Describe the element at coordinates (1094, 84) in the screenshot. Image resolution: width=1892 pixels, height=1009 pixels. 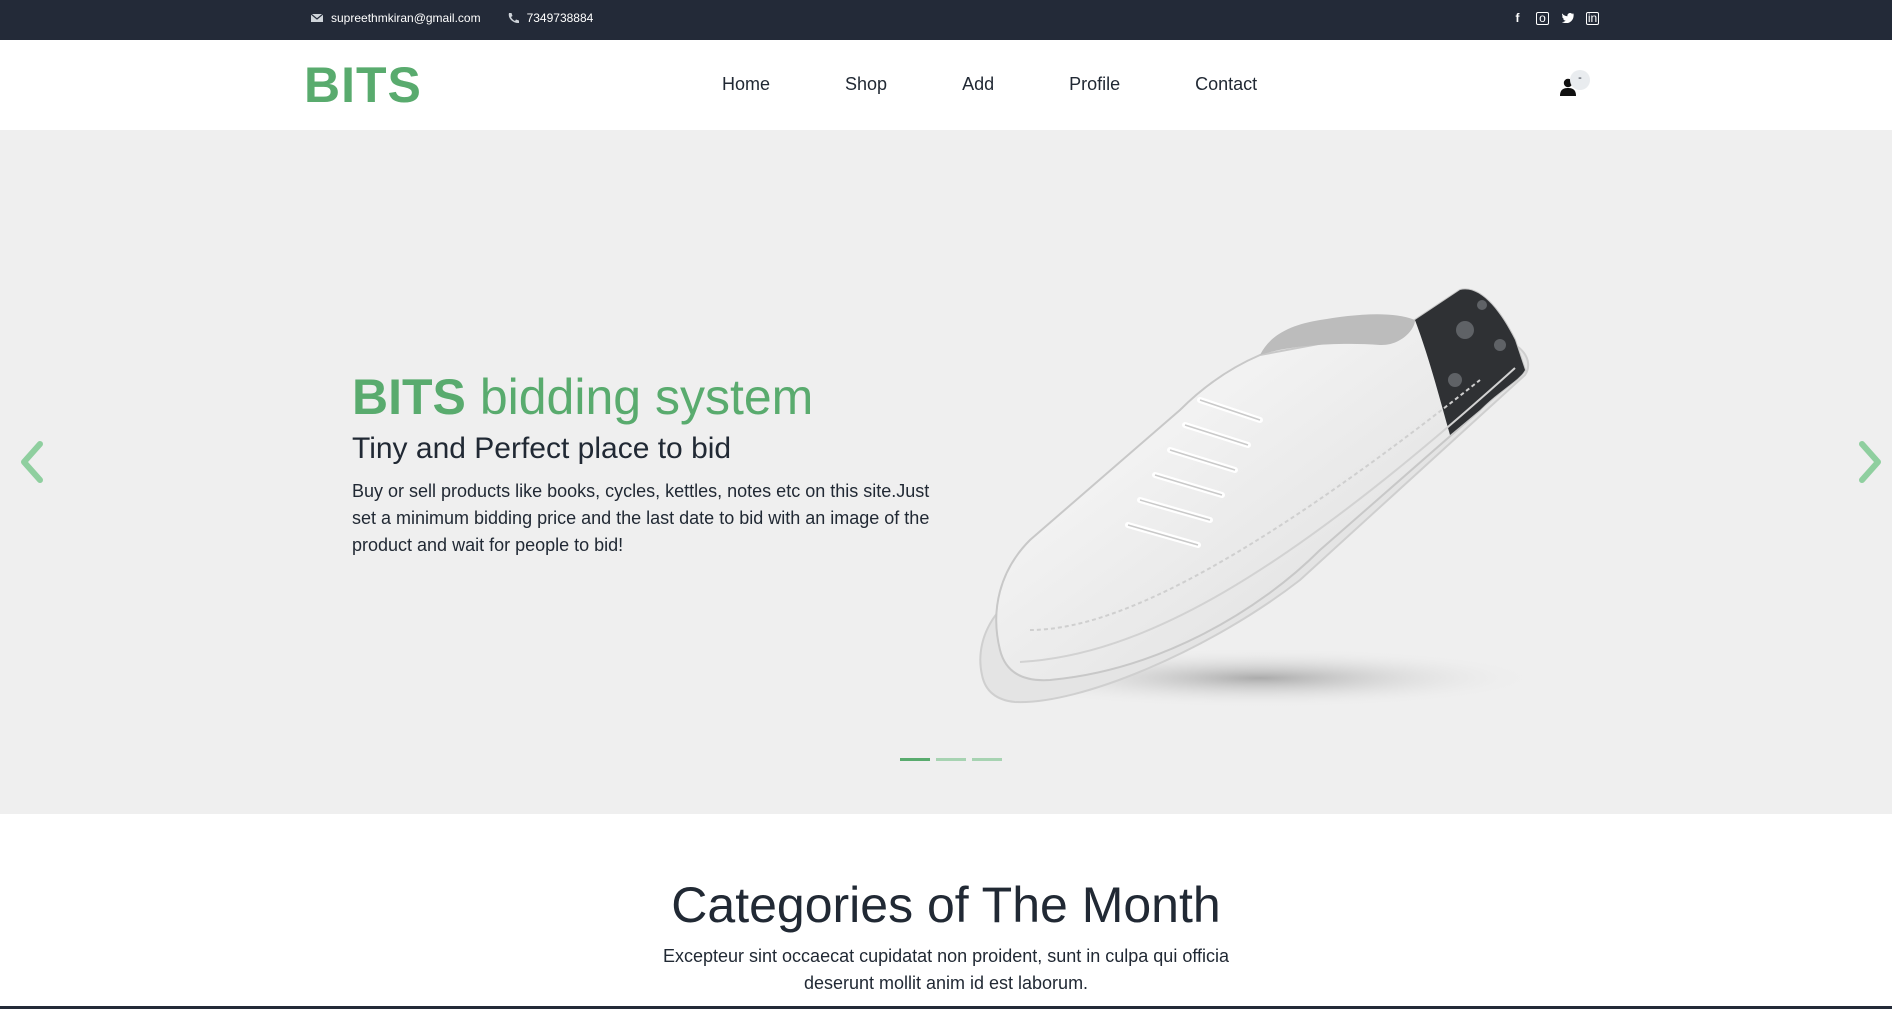
I see `nav-profile: Profile` at that location.